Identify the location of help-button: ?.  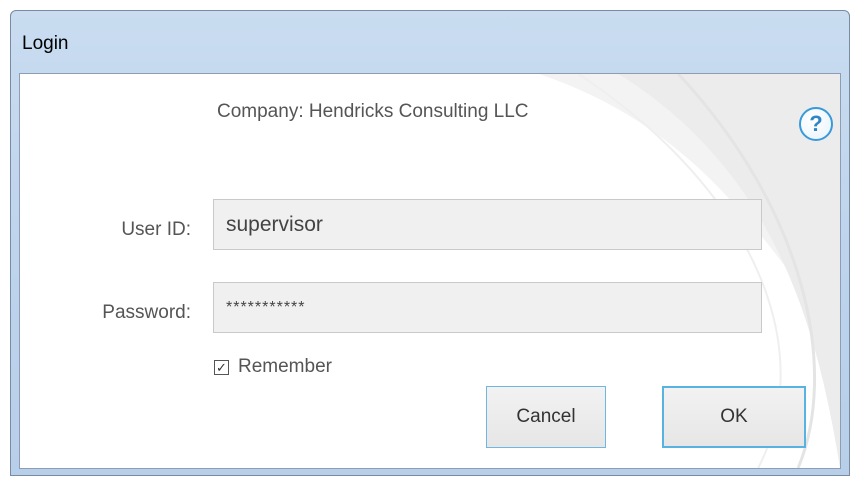
(816, 124).